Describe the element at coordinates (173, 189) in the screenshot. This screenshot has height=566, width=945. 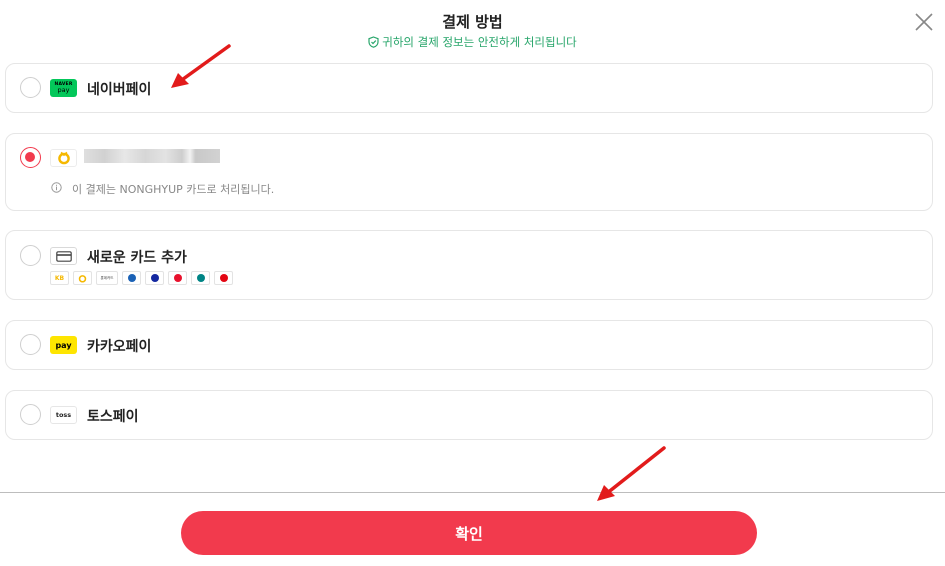
I see `card-info-text: 이 결제는 NONGHYUP 카드로 처리됩니다.` at that location.